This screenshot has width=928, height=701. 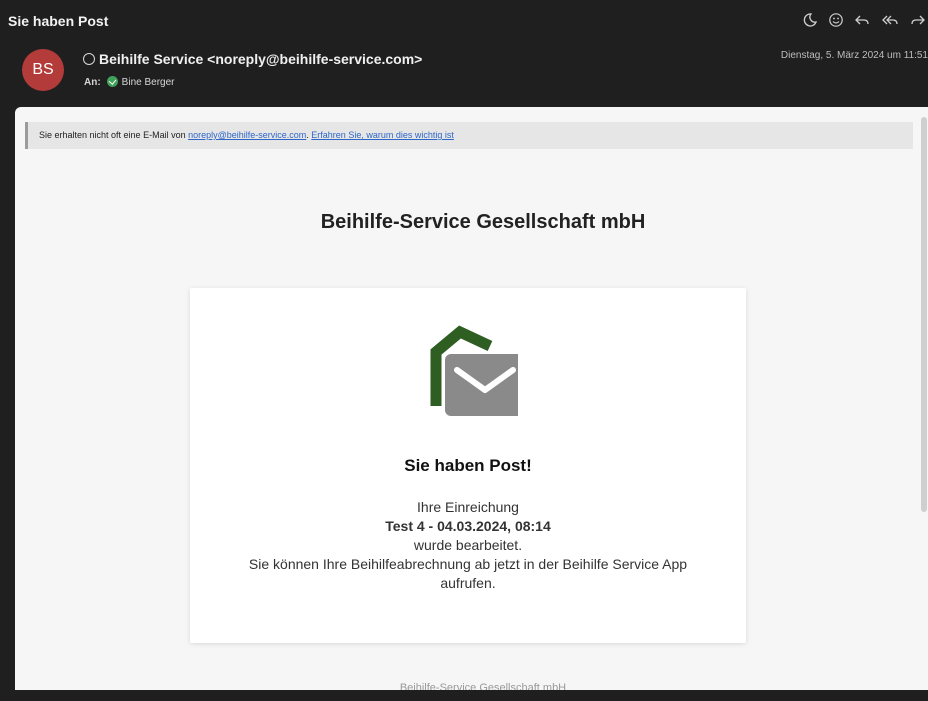 What do you see at coordinates (854, 55) in the screenshot?
I see `email-date: Dienstag, 5. März 2024 um 11:51` at bounding box center [854, 55].